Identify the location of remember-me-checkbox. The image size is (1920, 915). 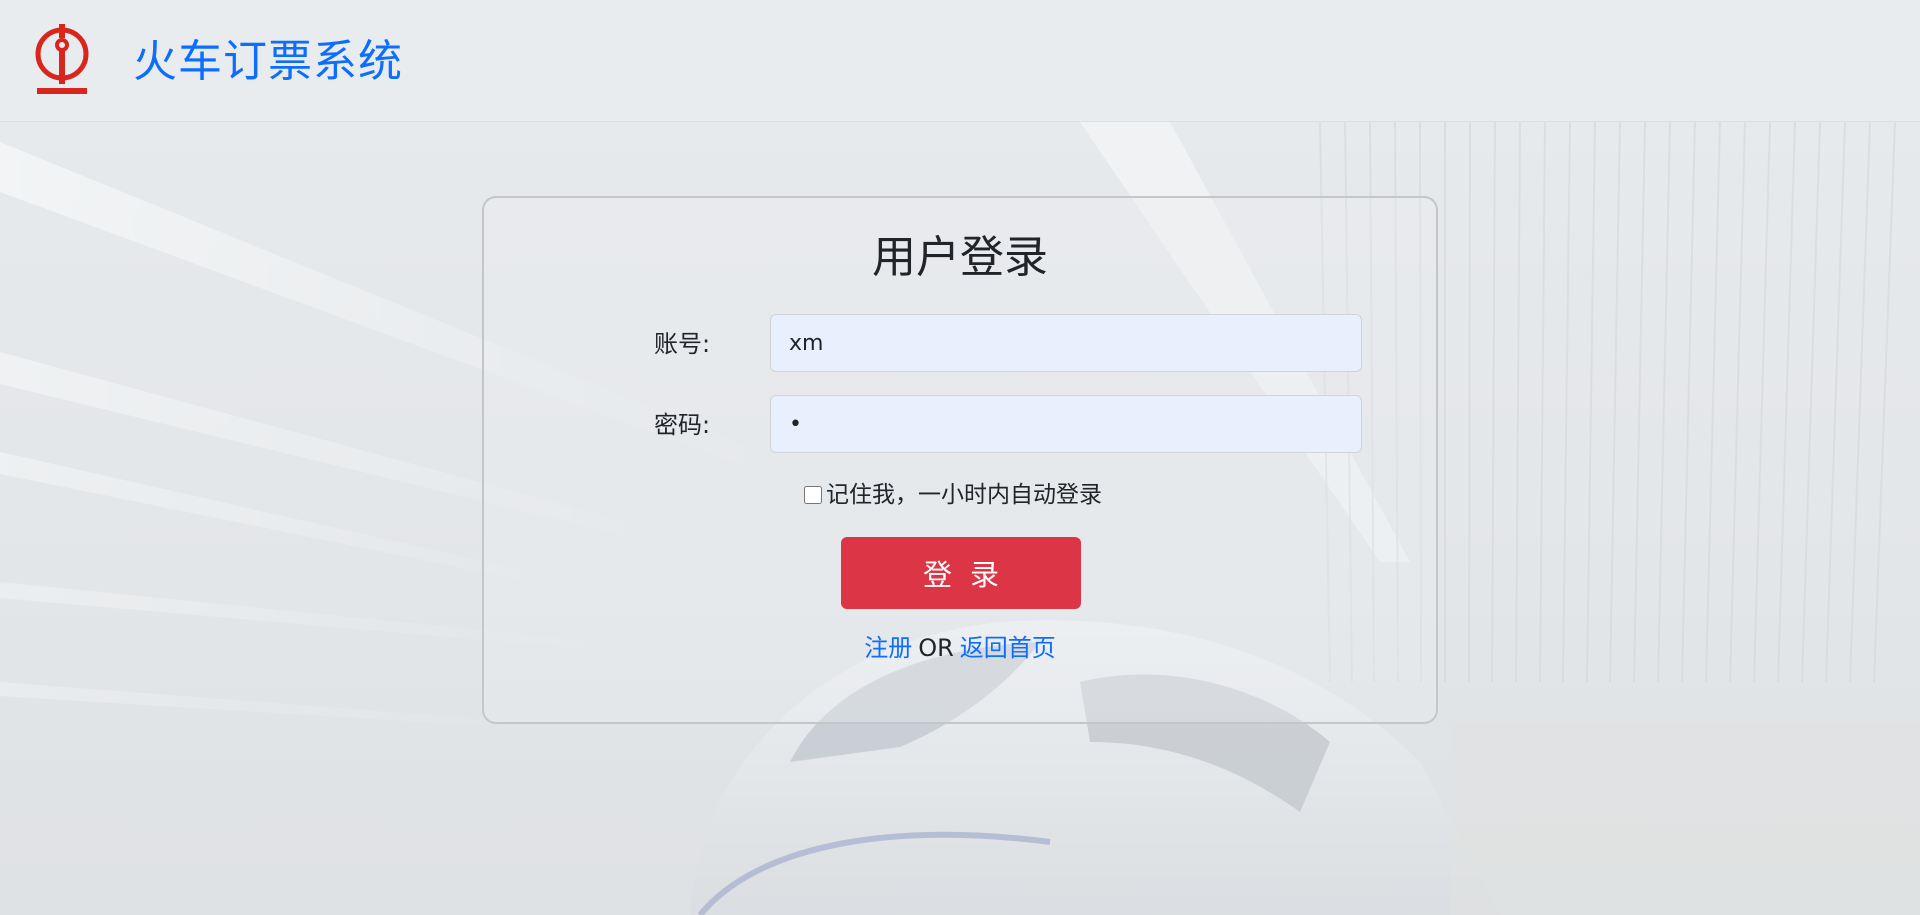
(813, 495).